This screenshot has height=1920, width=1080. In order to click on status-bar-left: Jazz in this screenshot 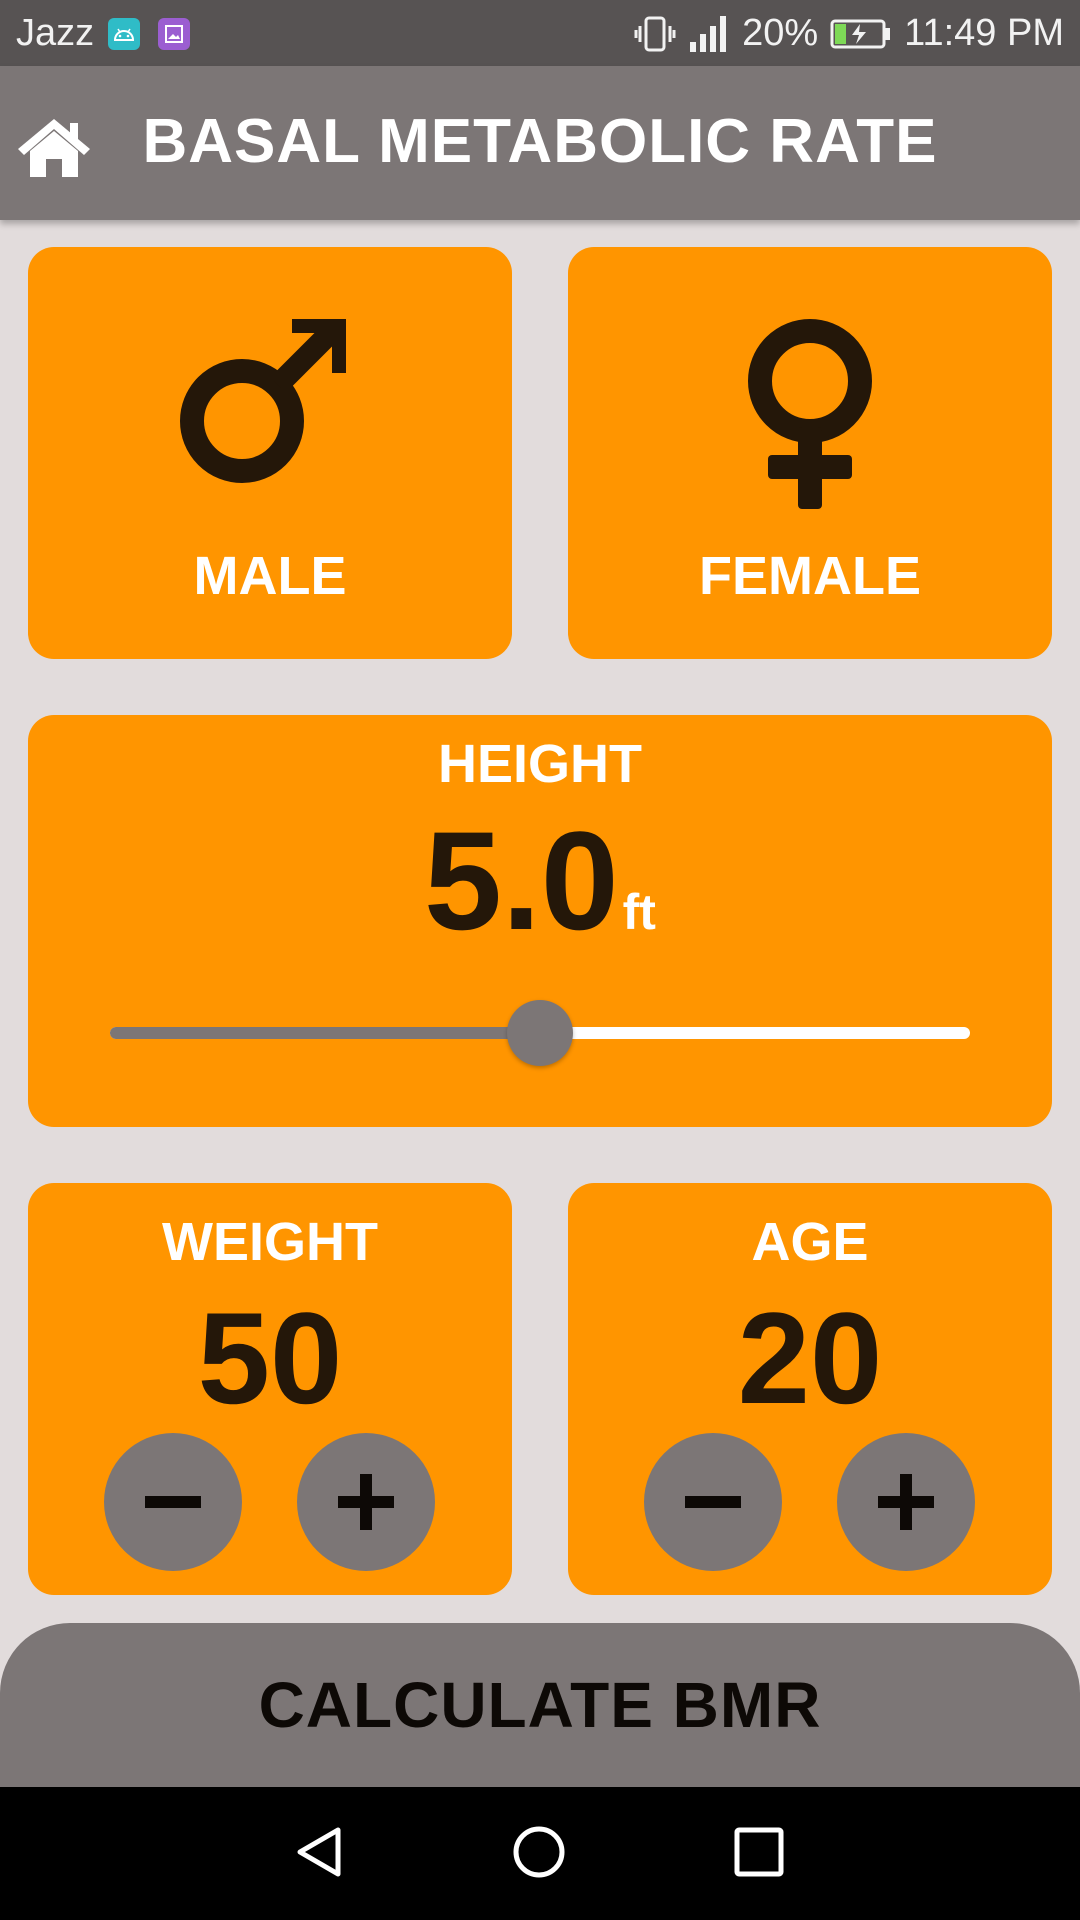, I will do `click(112, 33)`.